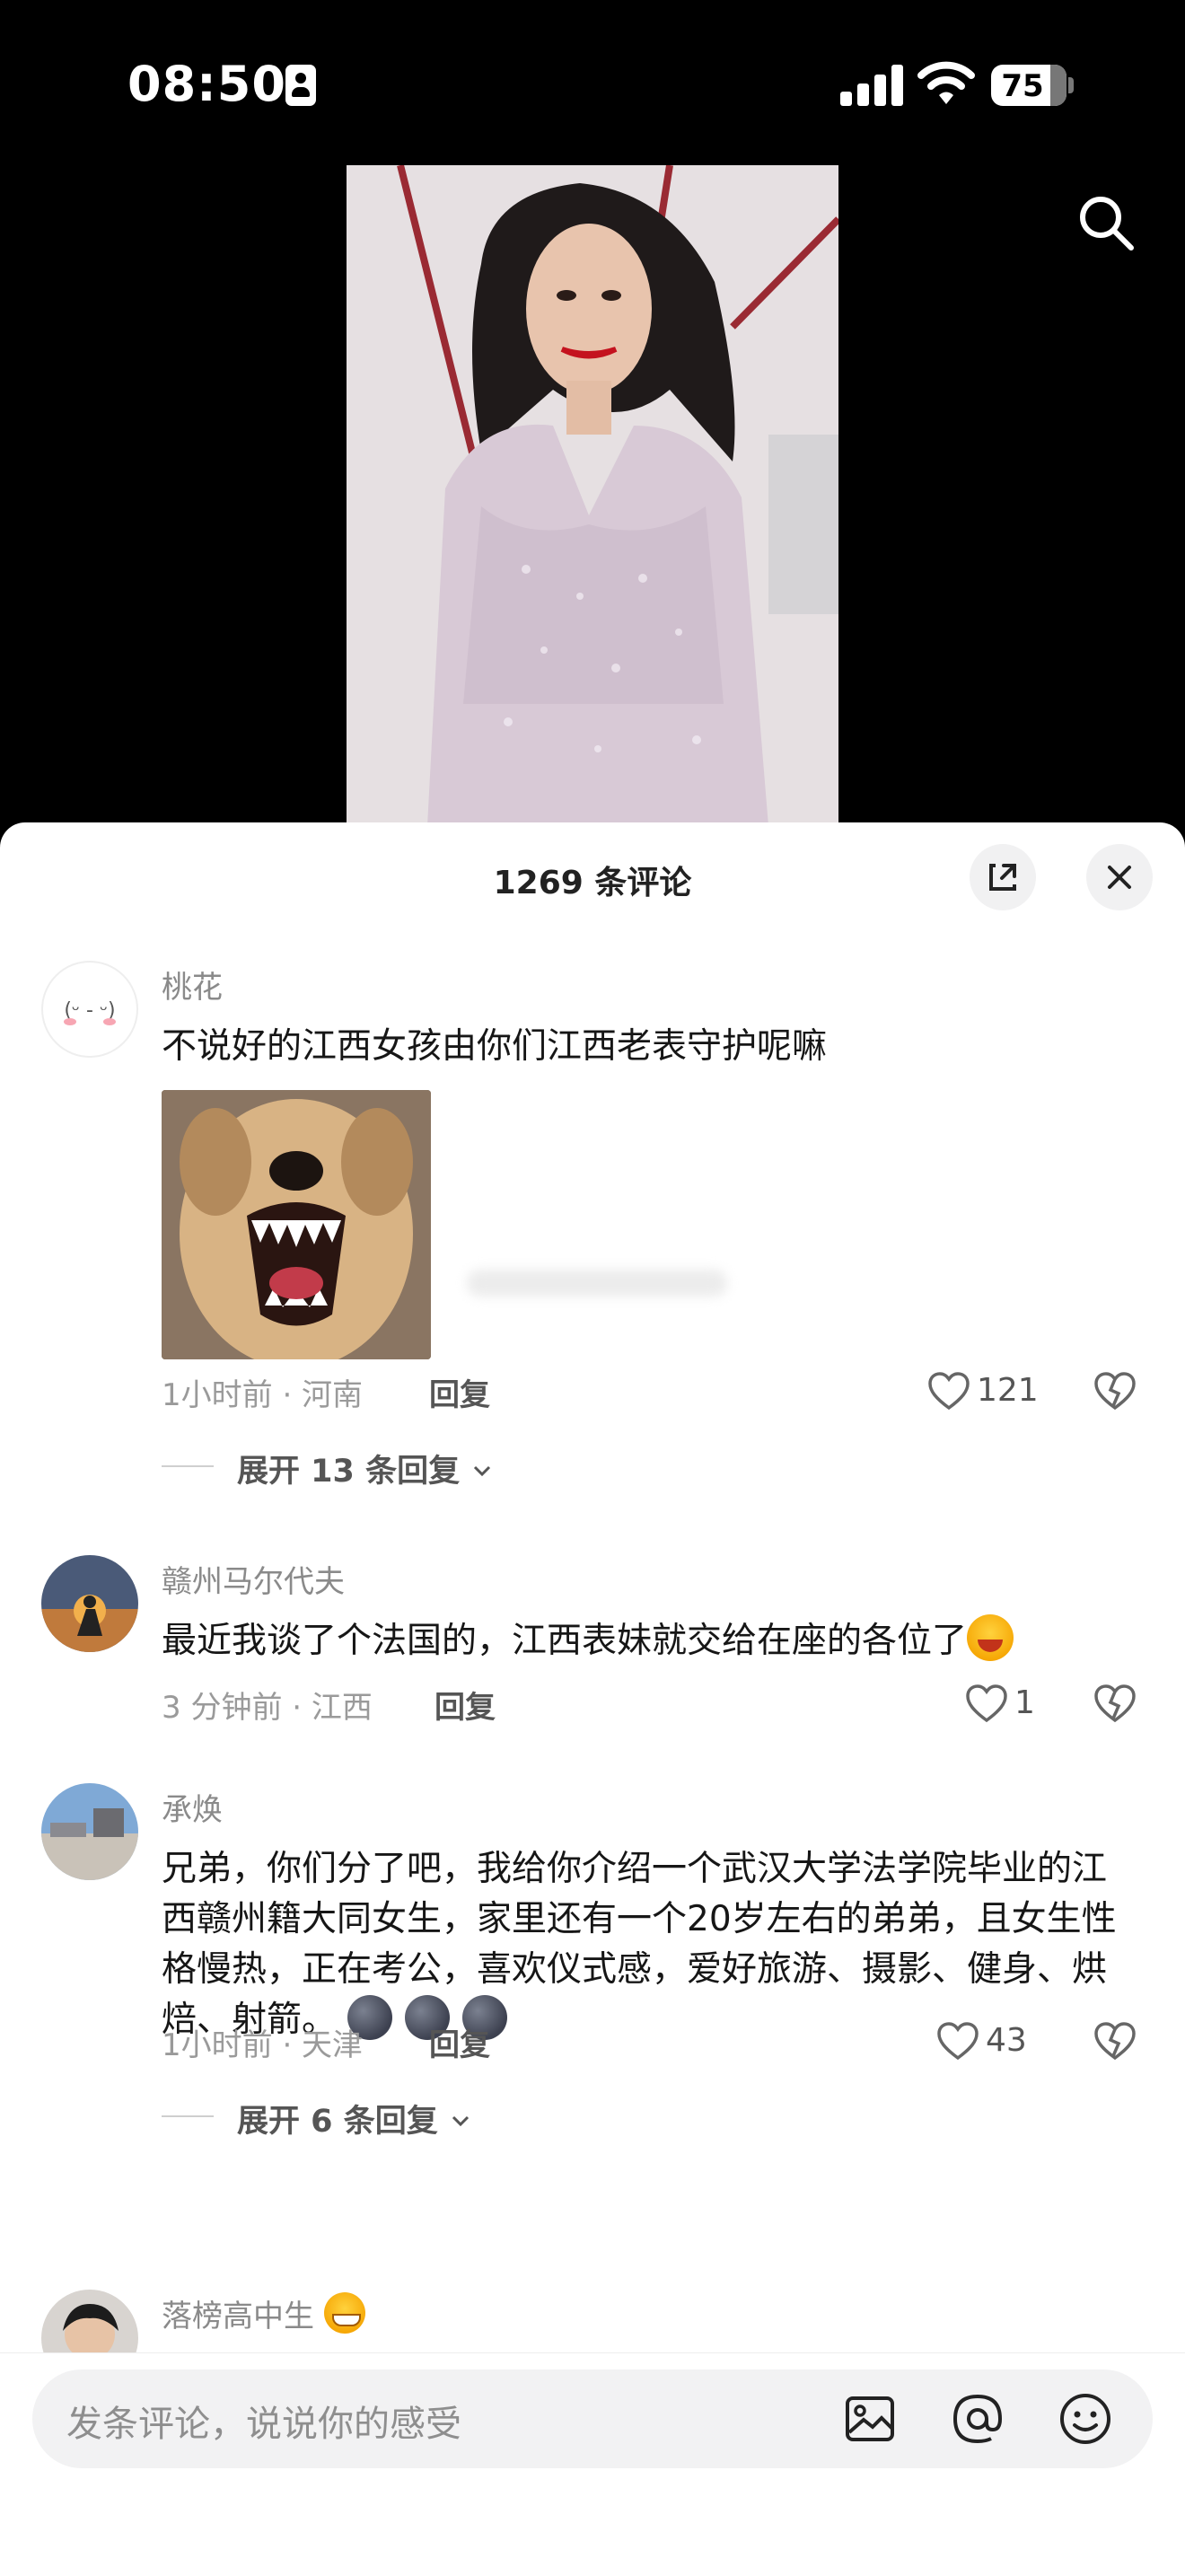 The width and height of the screenshot is (1185, 2576). I want to click on expand-replies-label: 展开 6 条回复, so click(337, 2122).